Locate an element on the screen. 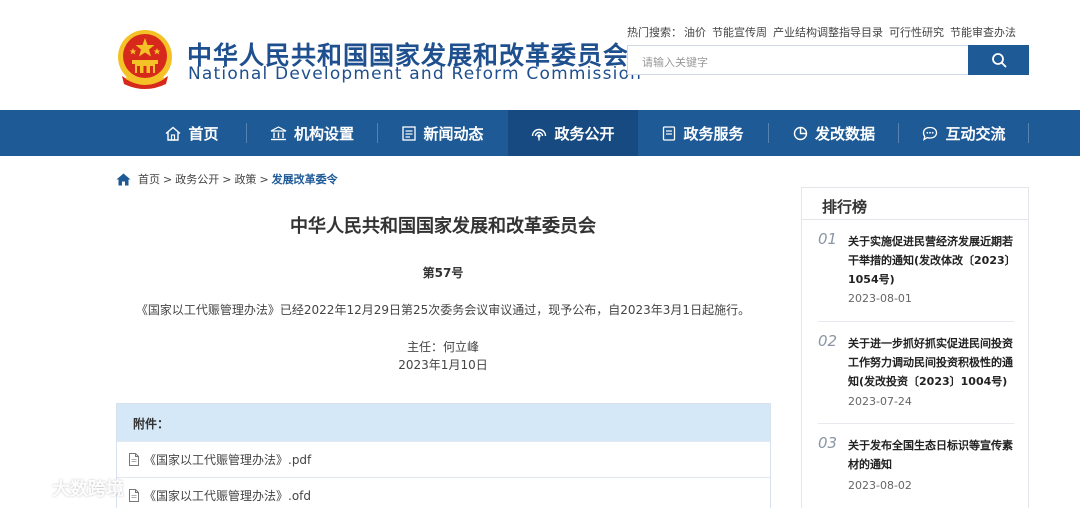 The image size is (1080, 508). nav-item-label: 政务公开 is located at coordinates (584, 133).